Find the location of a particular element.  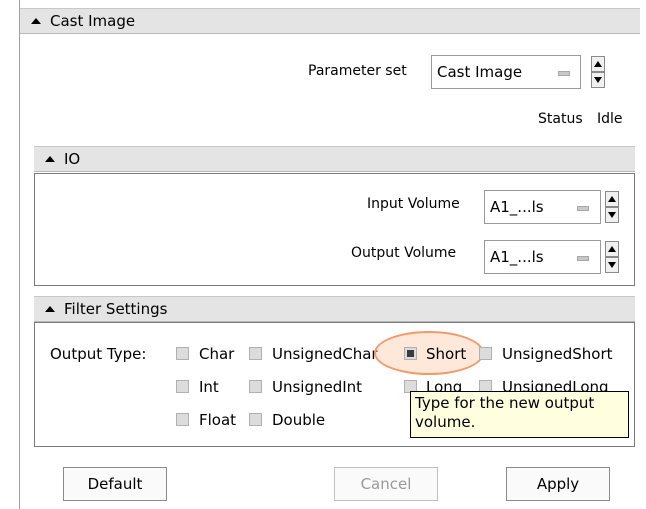

char-checkbox is located at coordinates (182, 353).